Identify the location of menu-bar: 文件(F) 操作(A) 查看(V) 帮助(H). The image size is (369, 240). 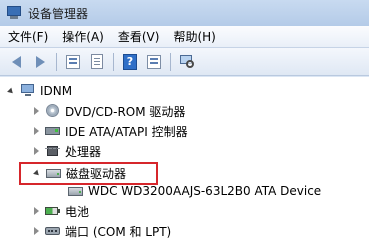
(184, 37).